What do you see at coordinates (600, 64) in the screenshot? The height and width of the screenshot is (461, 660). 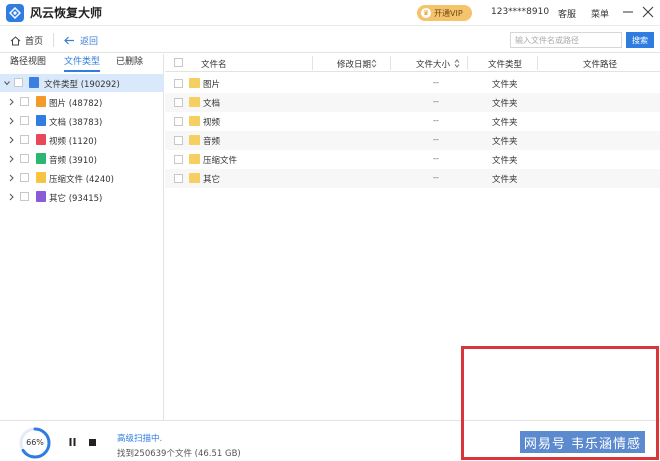 I see `column-path: 文件路径` at bounding box center [600, 64].